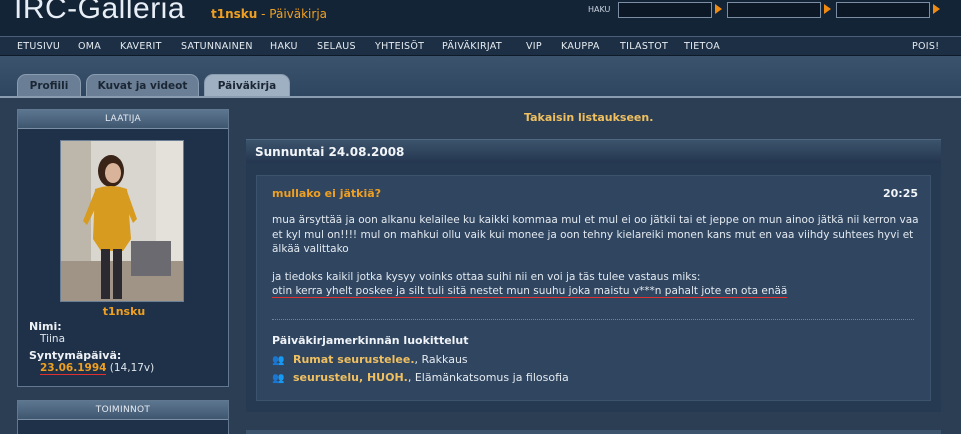  Describe the element at coordinates (73, 368) in the screenshot. I see `birthday-value: 23.06.1994` at that location.